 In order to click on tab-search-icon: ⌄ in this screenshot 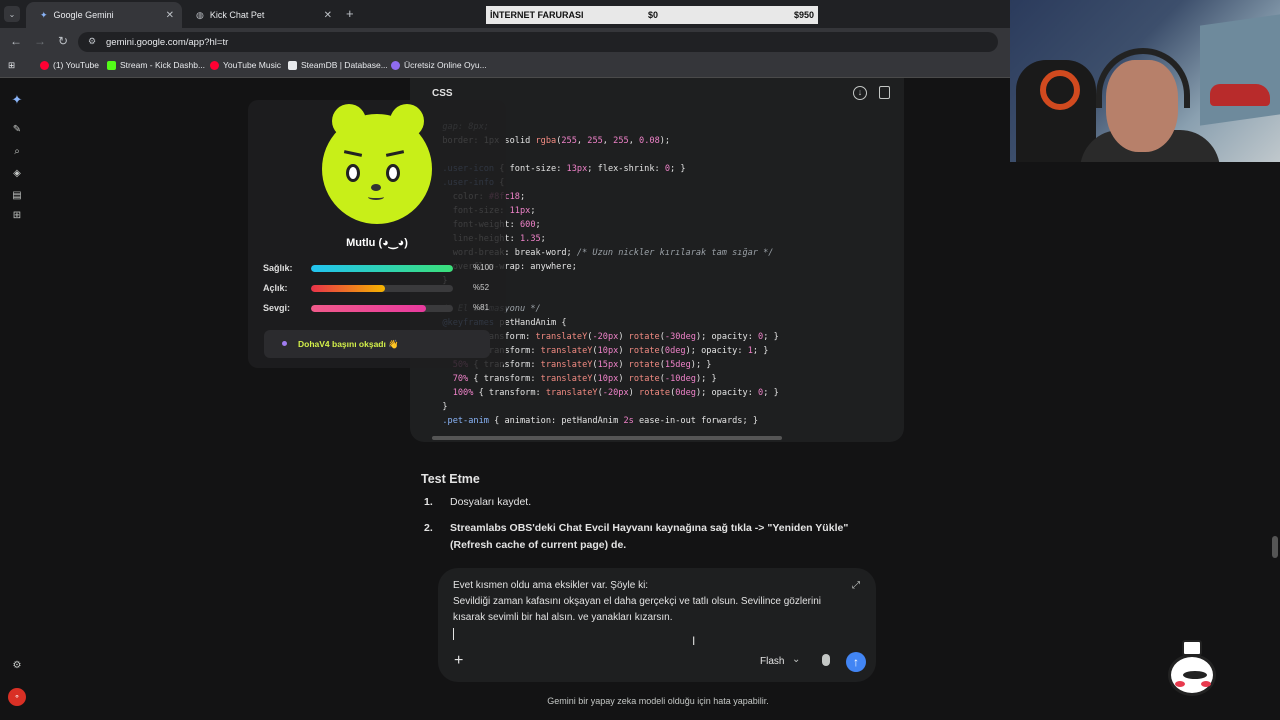, I will do `click(12, 14)`.